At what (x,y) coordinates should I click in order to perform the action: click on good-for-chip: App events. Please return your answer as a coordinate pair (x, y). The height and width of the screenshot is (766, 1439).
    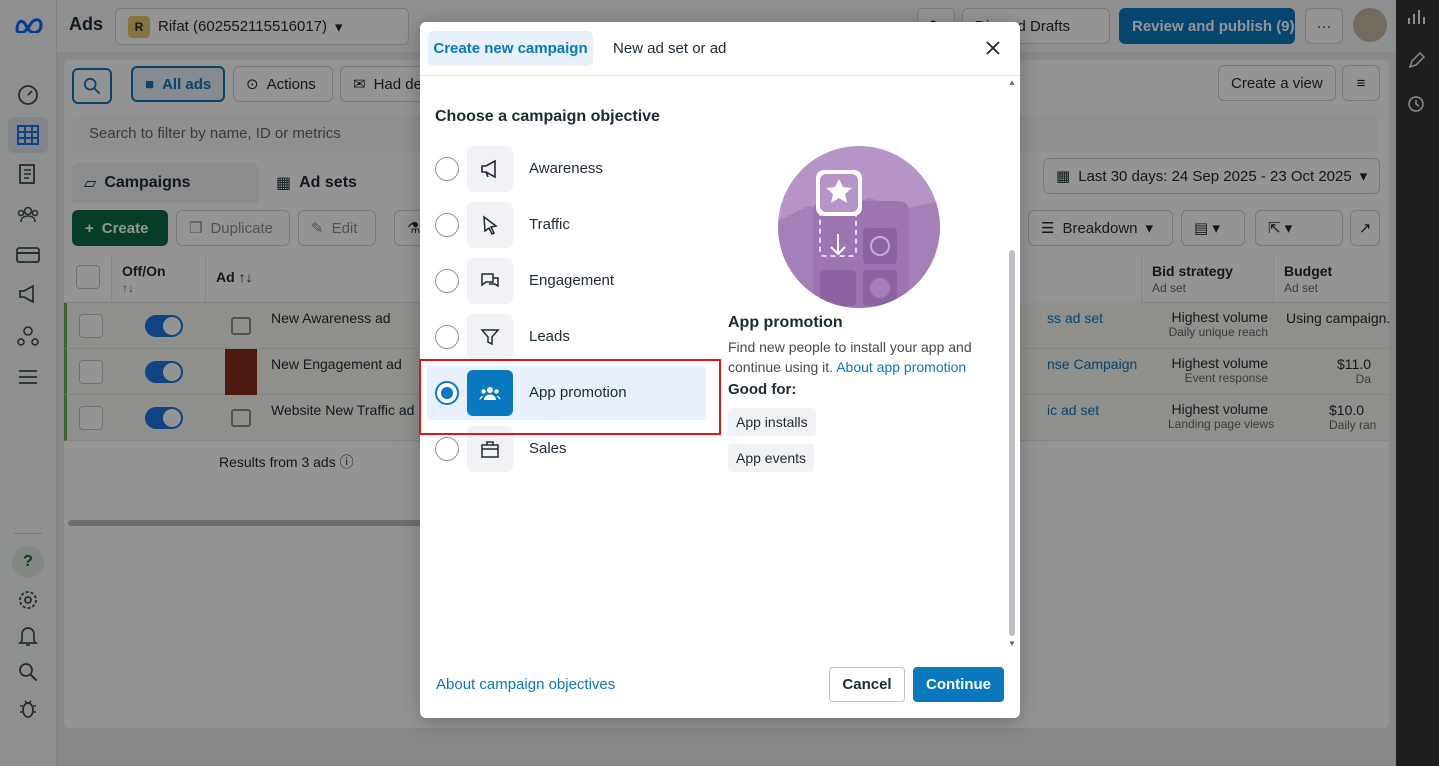
    Looking at the image, I should click on (771, 458).